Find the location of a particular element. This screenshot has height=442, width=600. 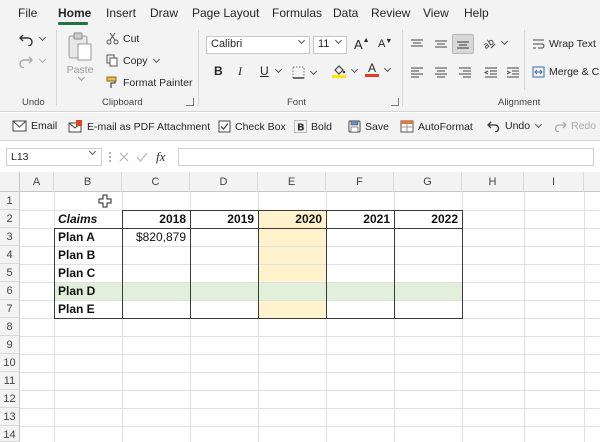

merge-center-button: Merge & C is located at coordinates (565, 72).